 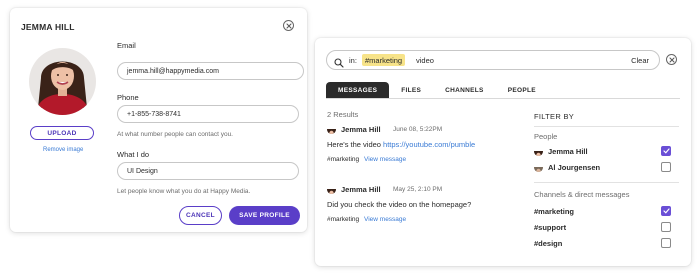 What do you see at coordinates (429, 144) in the screenshot?
I see `result-link: https://youtube.com/pumble` at bounding box center [429, 144].